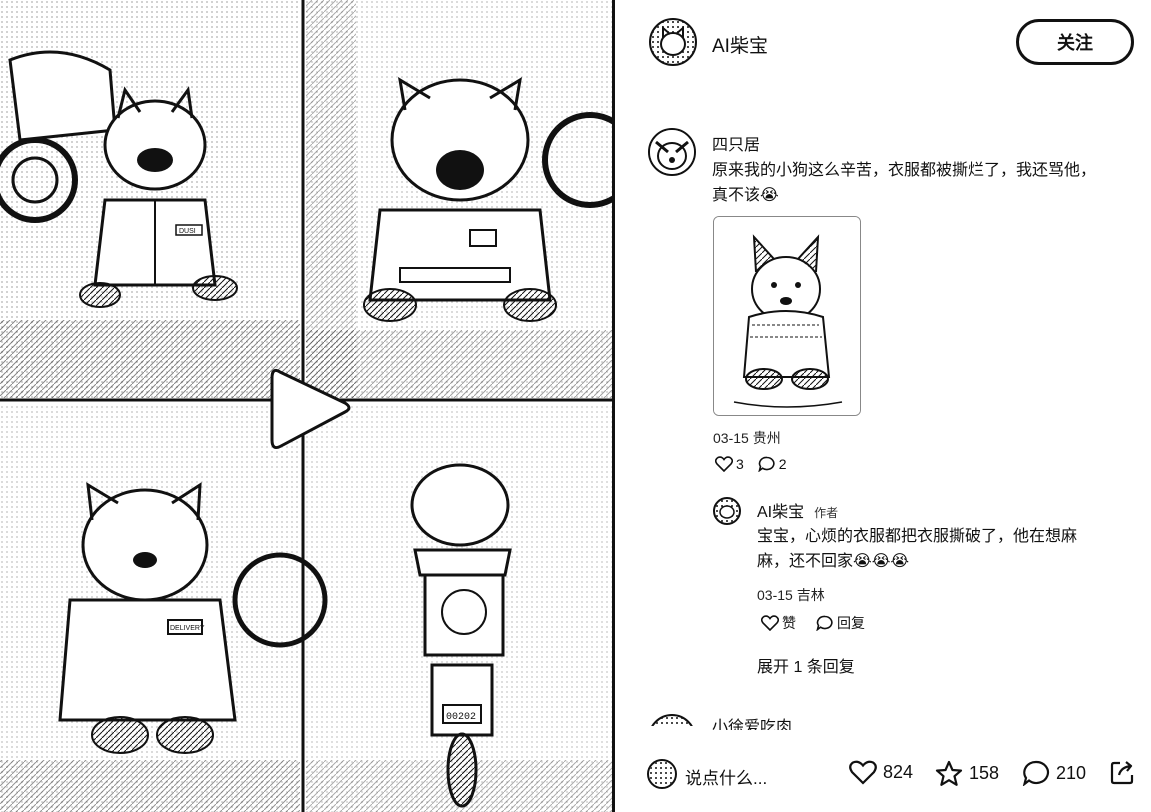  What do you see at coordinates (740, 464) in the screenshot?
I see `like-count: 3` at bounding box center [740, 464].